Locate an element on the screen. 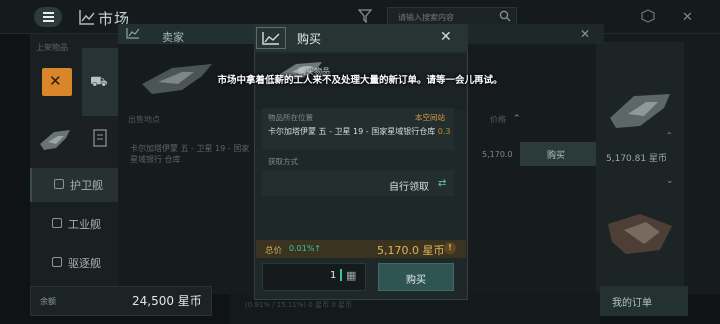 The width and height of the screenshot is (720, 324). destroyer-icon is located at coordinates (57, 262).